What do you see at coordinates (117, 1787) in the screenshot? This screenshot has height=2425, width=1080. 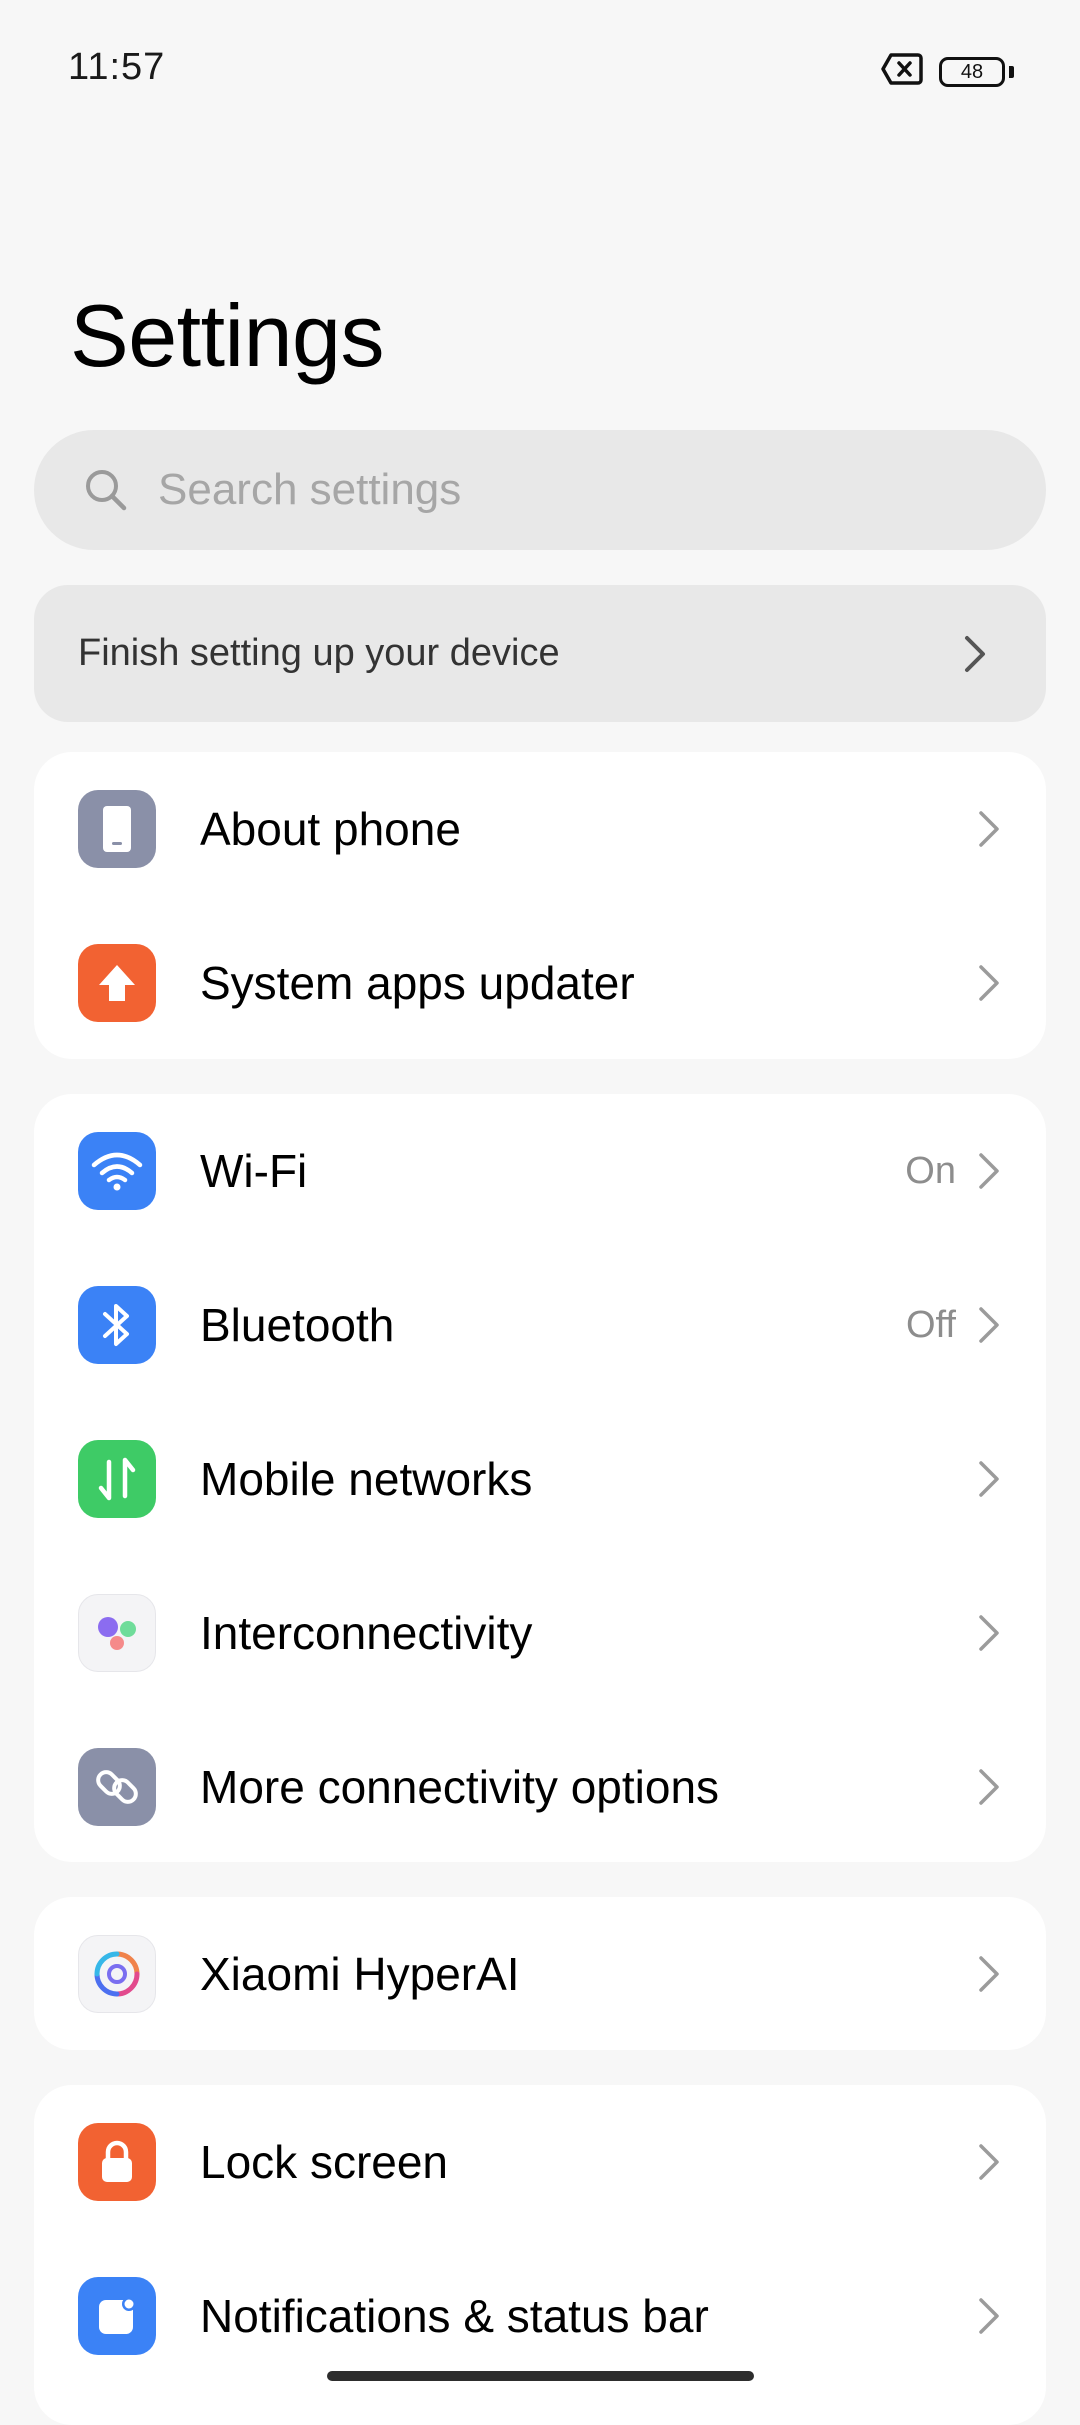 I see `link-icon` at bounding box center [117, 1787].